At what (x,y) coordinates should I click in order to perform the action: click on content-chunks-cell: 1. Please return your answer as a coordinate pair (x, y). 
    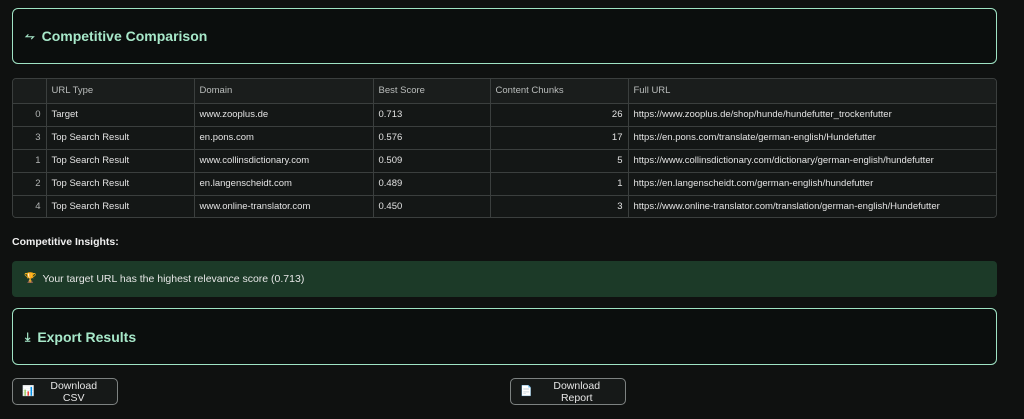
    Looking at the image, I should click on (559, 184).